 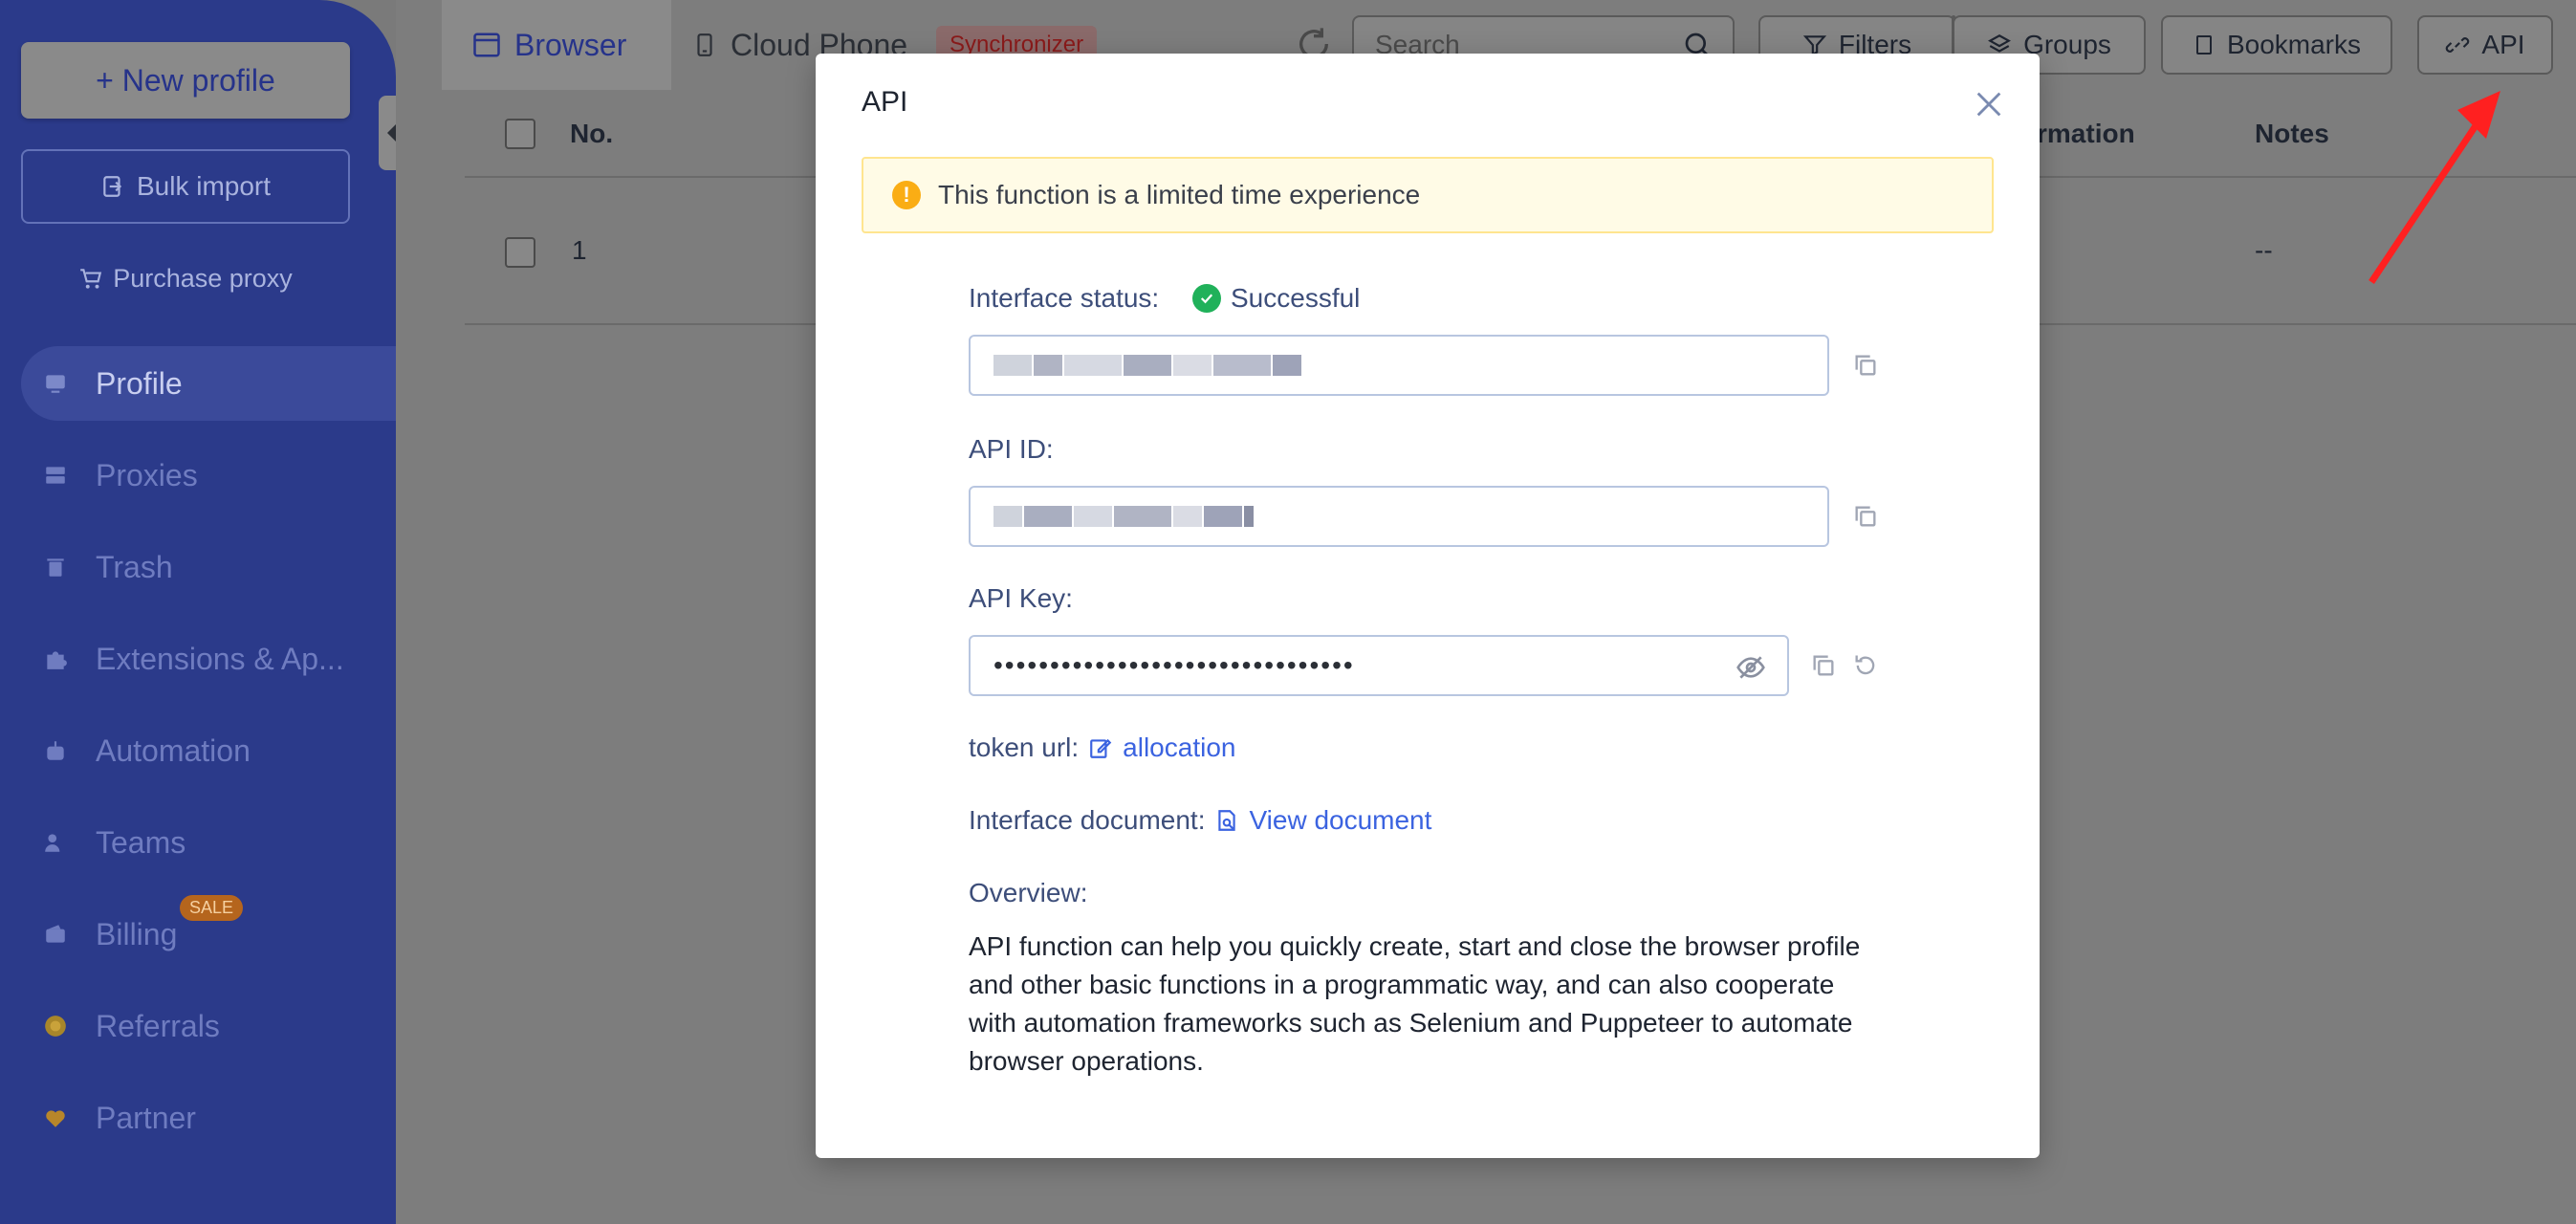 I want to click on users-icon, so click(x=55, y=842).